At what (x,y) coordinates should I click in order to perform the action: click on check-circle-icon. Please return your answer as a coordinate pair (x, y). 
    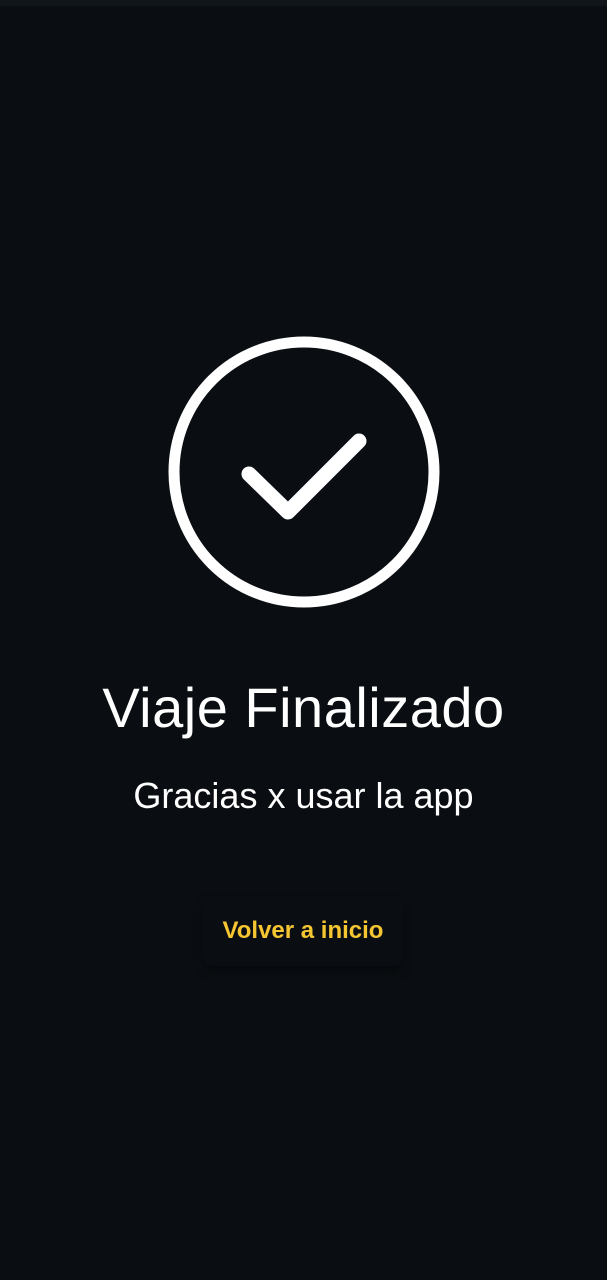
    Looking at the image, I should click on (304, 472).